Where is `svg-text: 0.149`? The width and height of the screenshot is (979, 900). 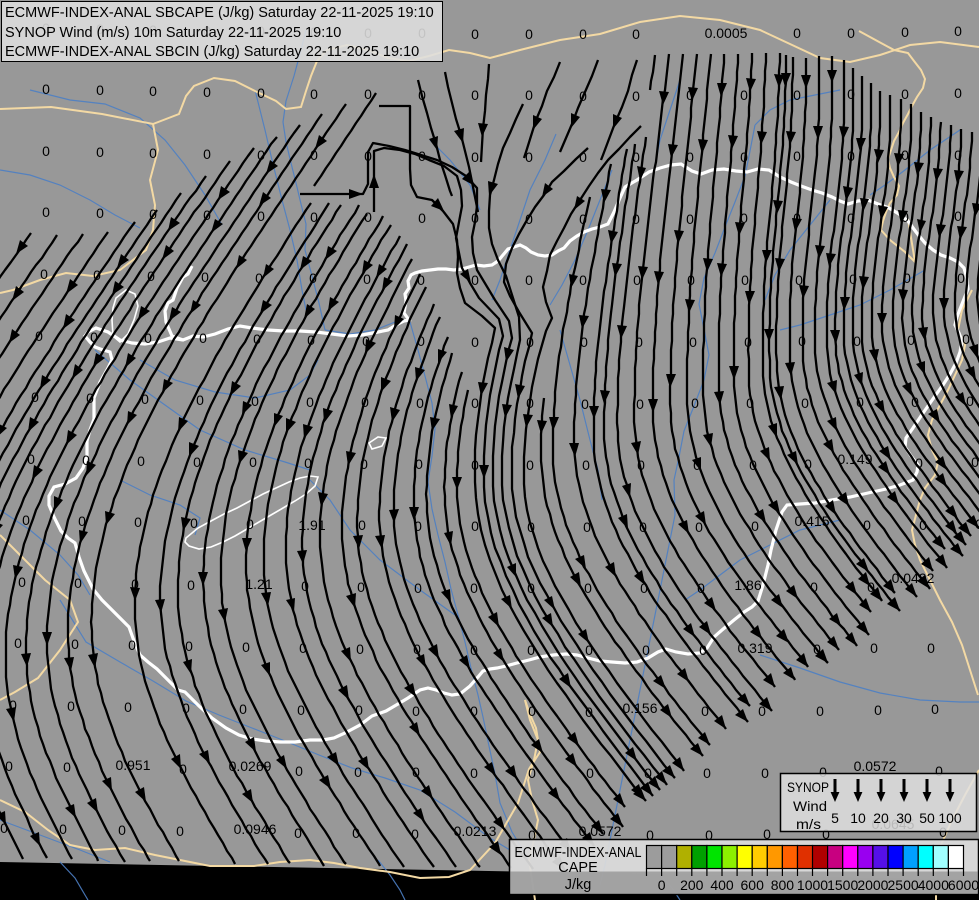 svg-text: 0.149 is located at coordinates (854, 459).